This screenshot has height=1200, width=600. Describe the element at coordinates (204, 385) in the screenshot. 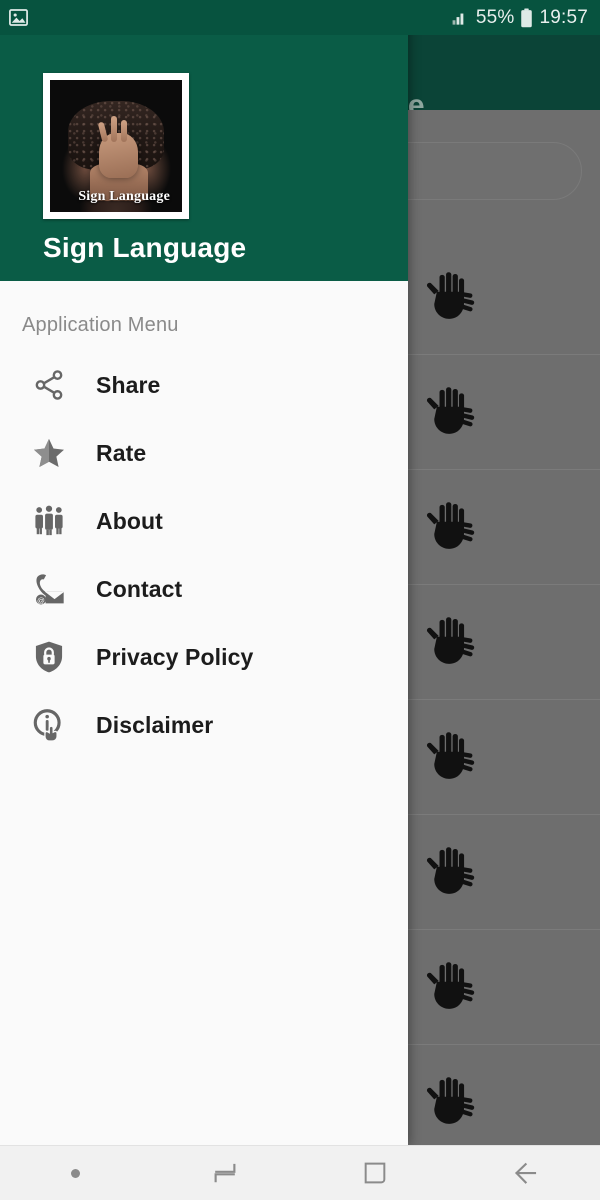

I see `menu-item-share: Share` at that location.